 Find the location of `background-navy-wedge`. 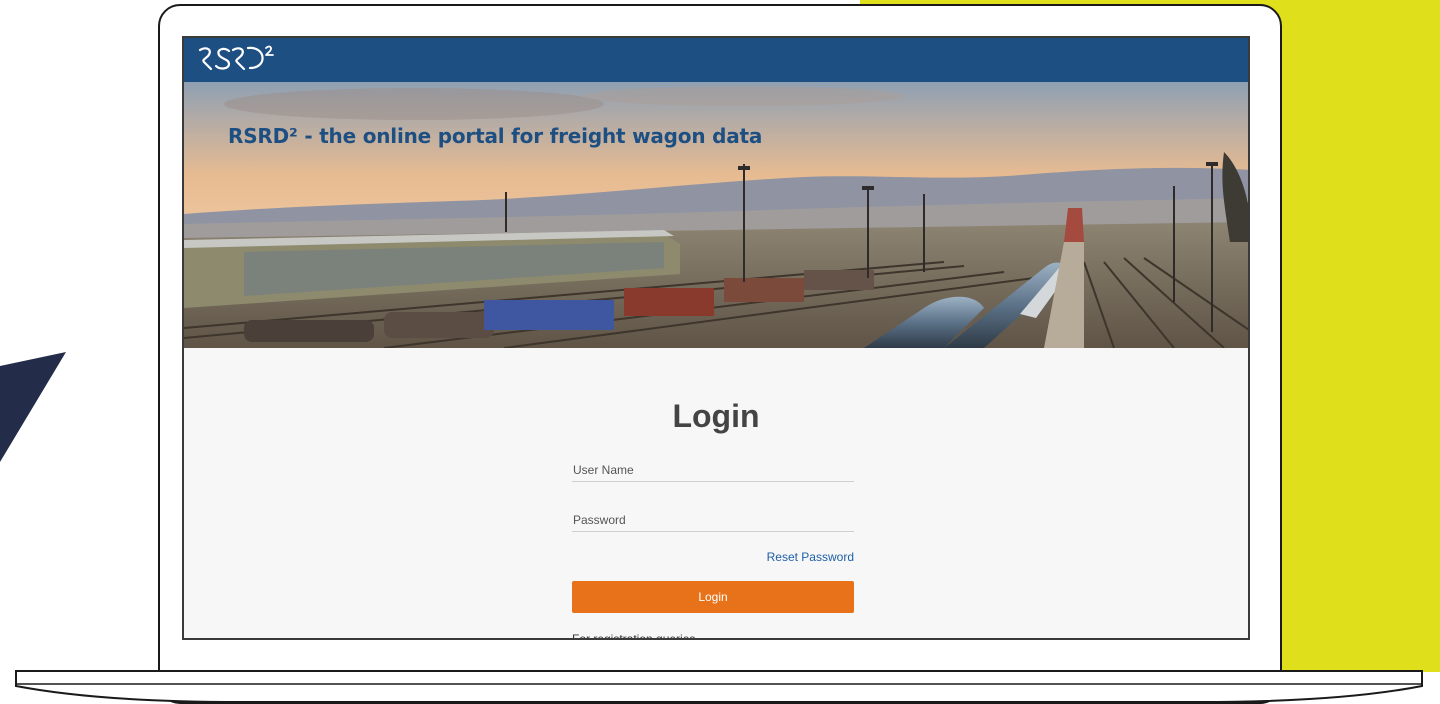

background-navy-wedge is located at coordinates (33, 407).